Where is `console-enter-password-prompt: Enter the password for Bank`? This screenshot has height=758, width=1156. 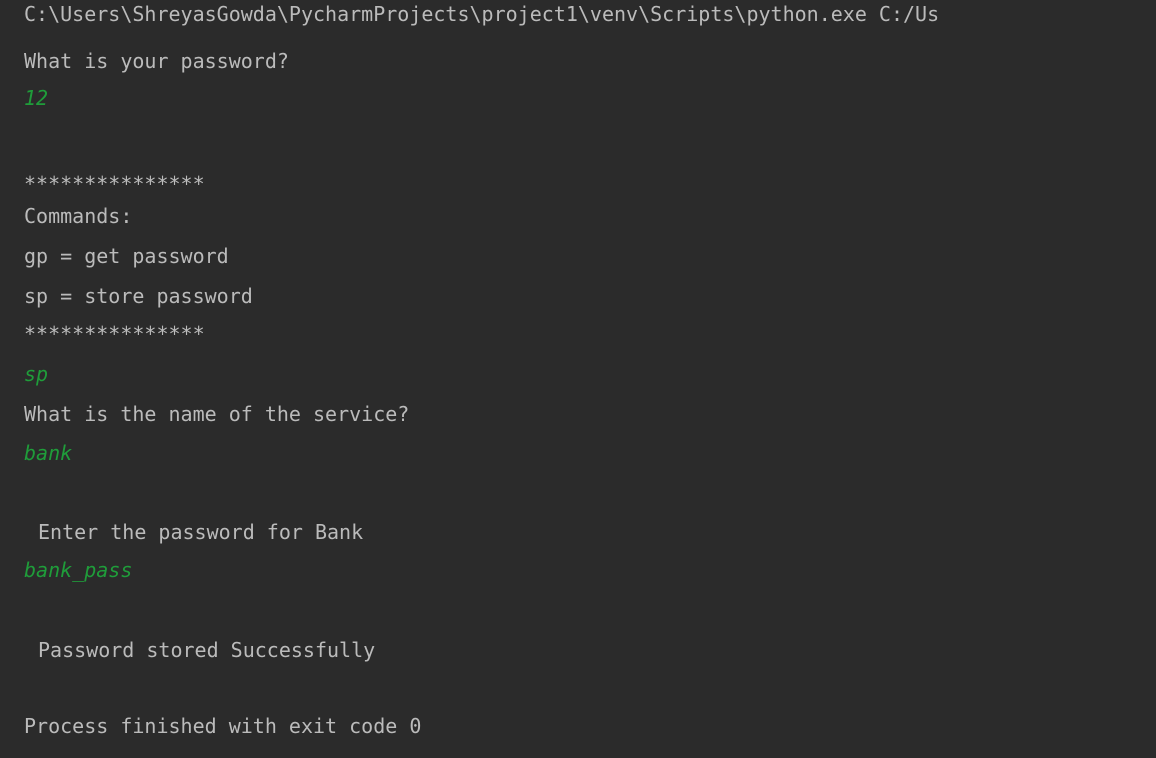
console-enter-password-prompt: Enter the password for Bank is located at coordinates (201, 532).